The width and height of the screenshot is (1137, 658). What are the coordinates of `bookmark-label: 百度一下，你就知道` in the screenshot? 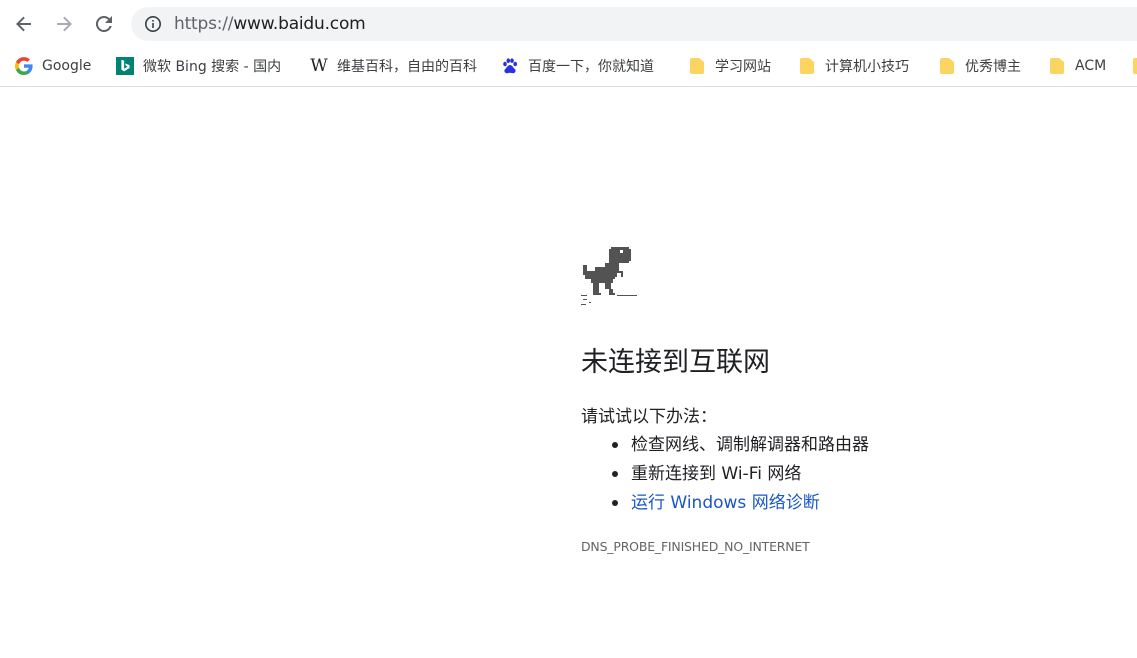 It's located at (591, 67).